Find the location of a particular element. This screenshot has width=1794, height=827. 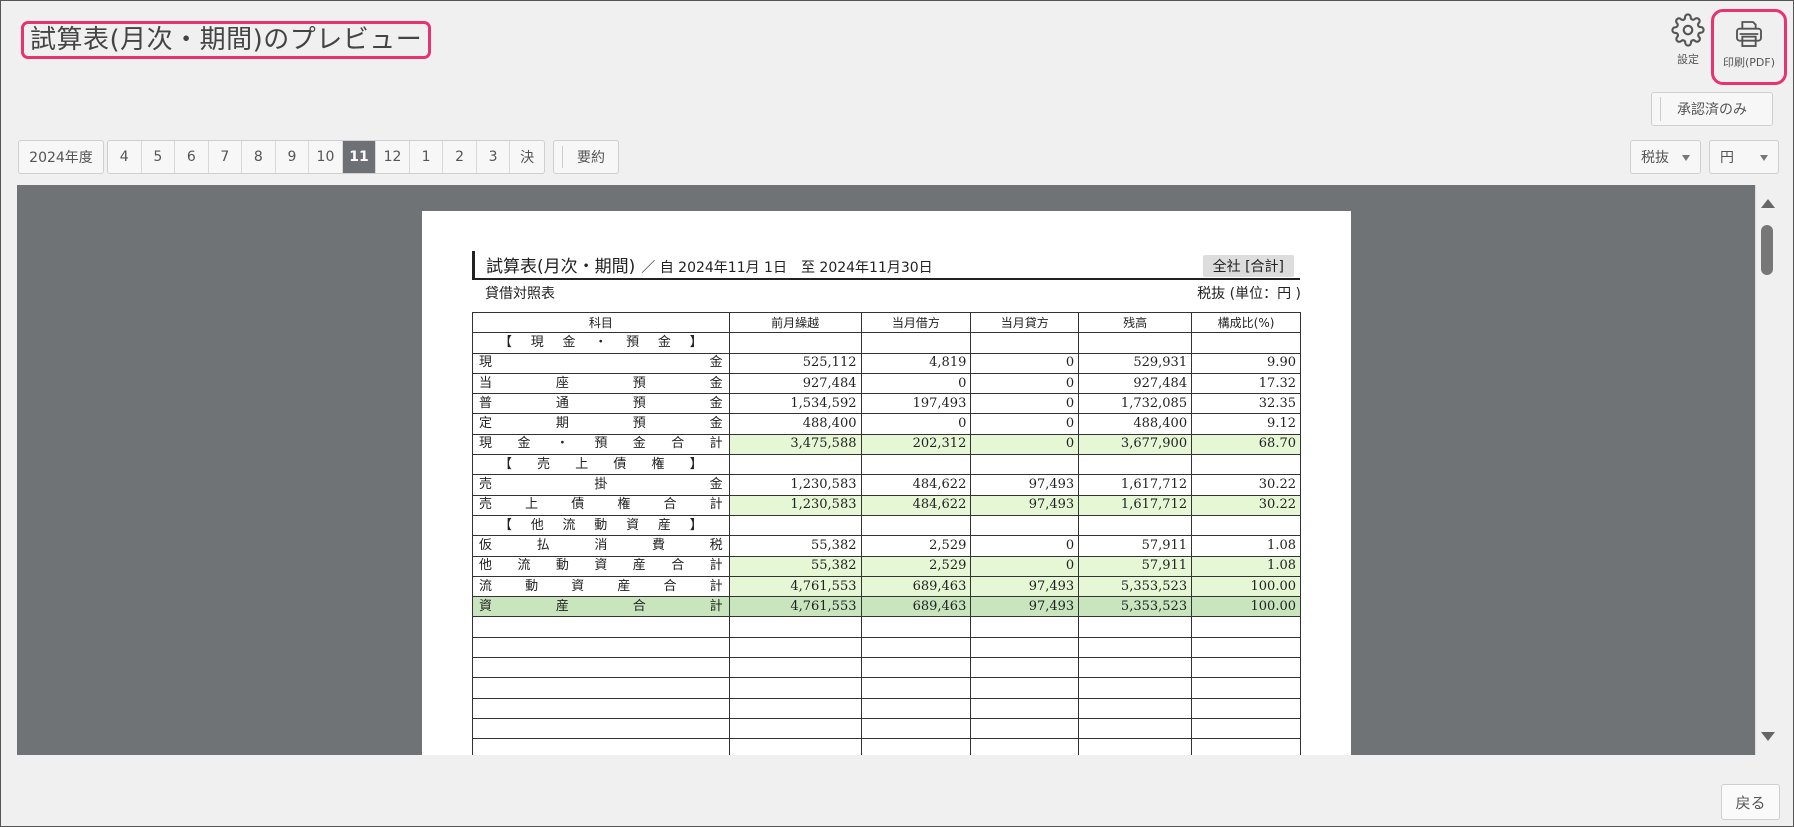

value-cell: 97,493 is located at coordinates (1025, 505).